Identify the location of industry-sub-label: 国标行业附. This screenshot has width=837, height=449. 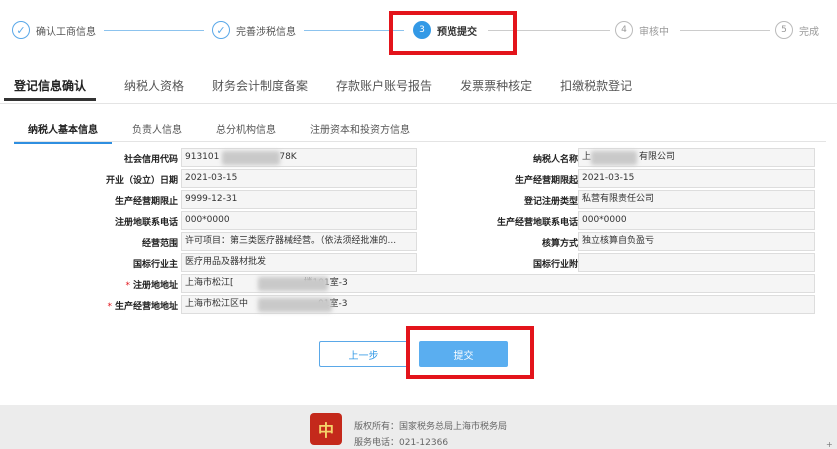
(555, 265).